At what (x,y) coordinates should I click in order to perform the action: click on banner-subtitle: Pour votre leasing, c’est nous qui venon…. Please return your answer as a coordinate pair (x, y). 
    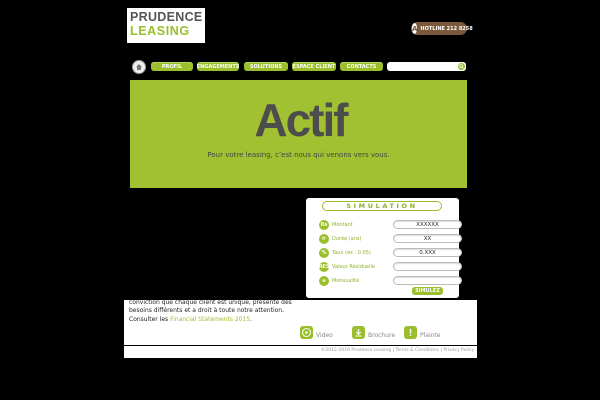
    Looking at the image, I should click on (298, 155).